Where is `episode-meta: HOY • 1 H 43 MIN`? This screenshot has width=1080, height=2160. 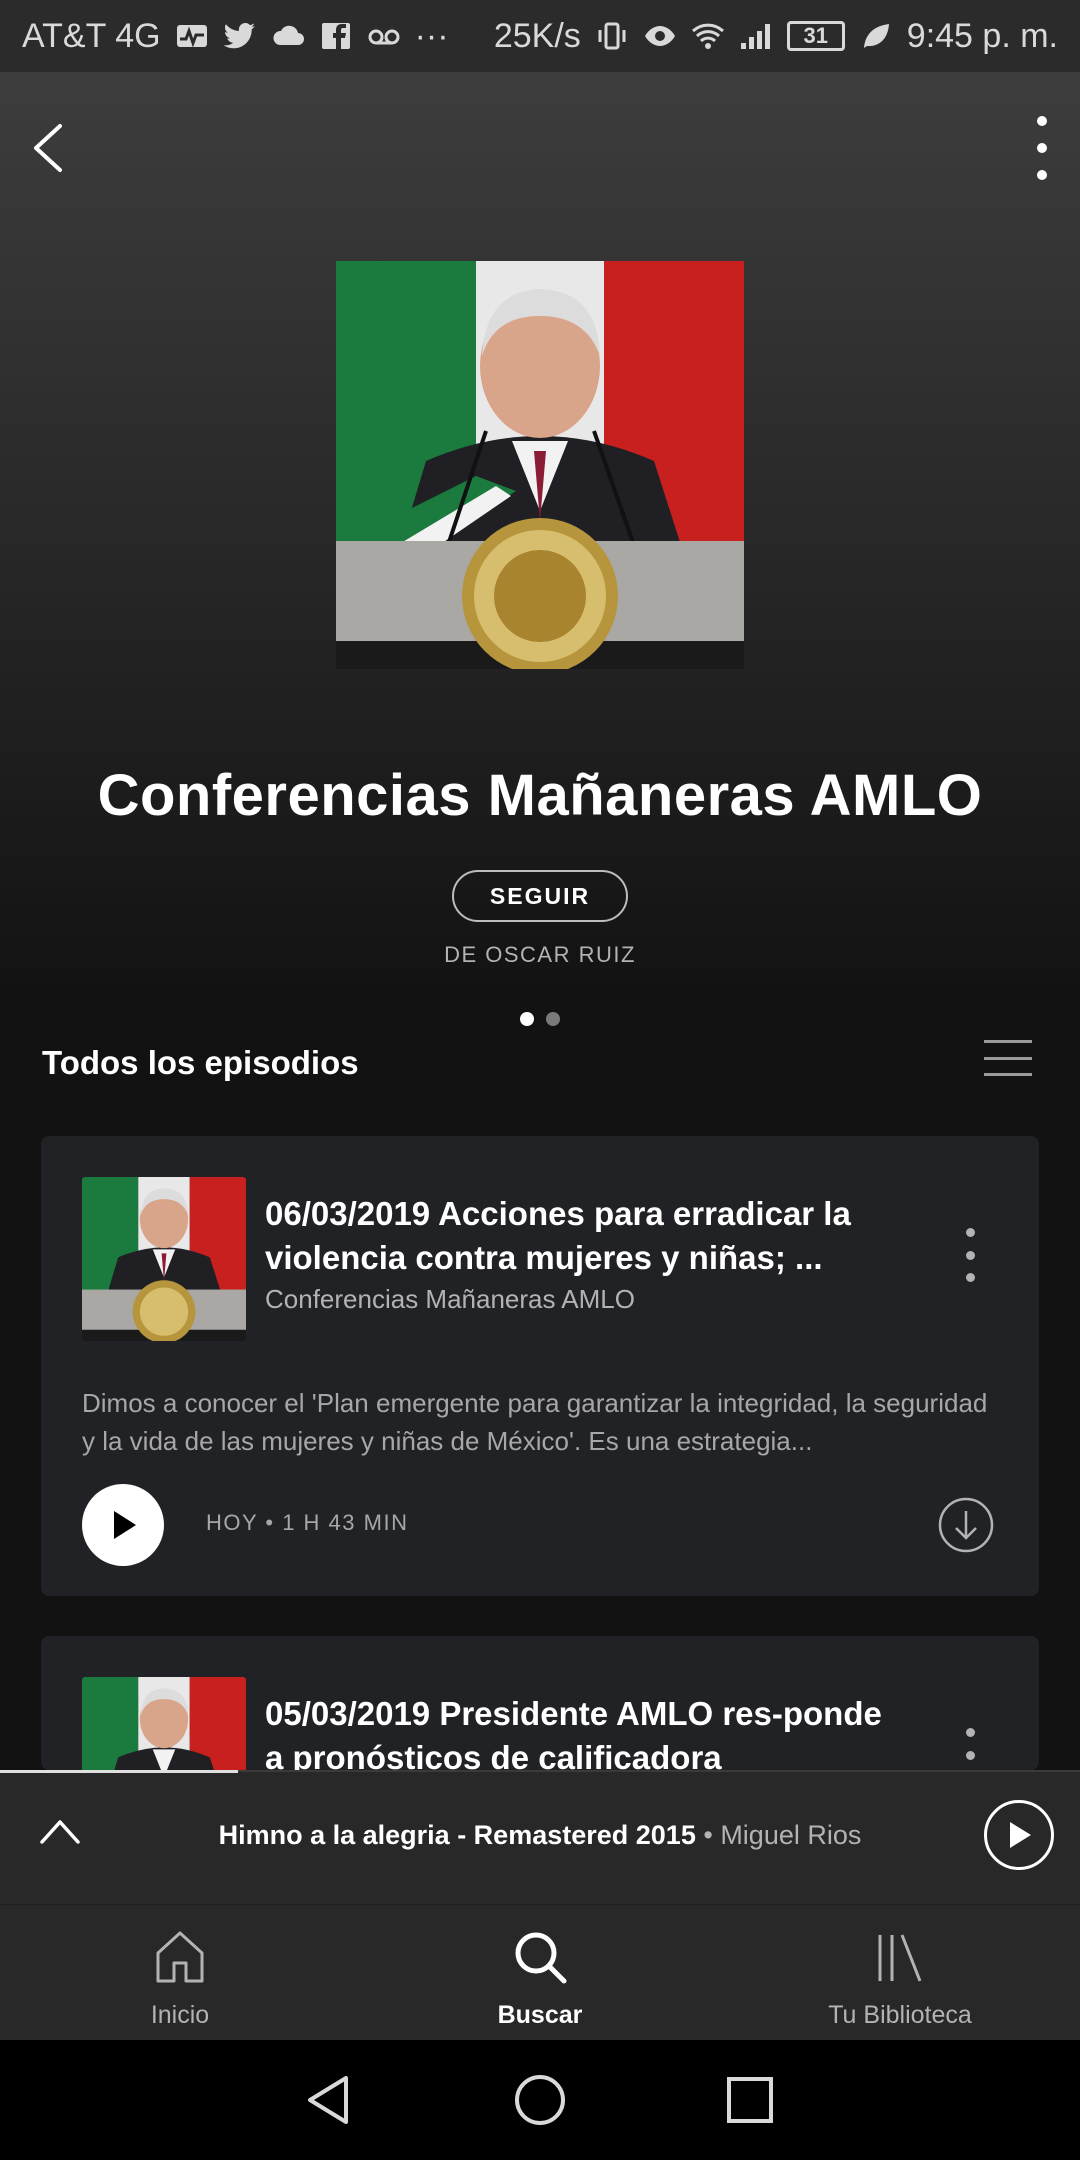
episode-meta: HOY • 1 H 43 MIN is located at coordinates (307, 1522).